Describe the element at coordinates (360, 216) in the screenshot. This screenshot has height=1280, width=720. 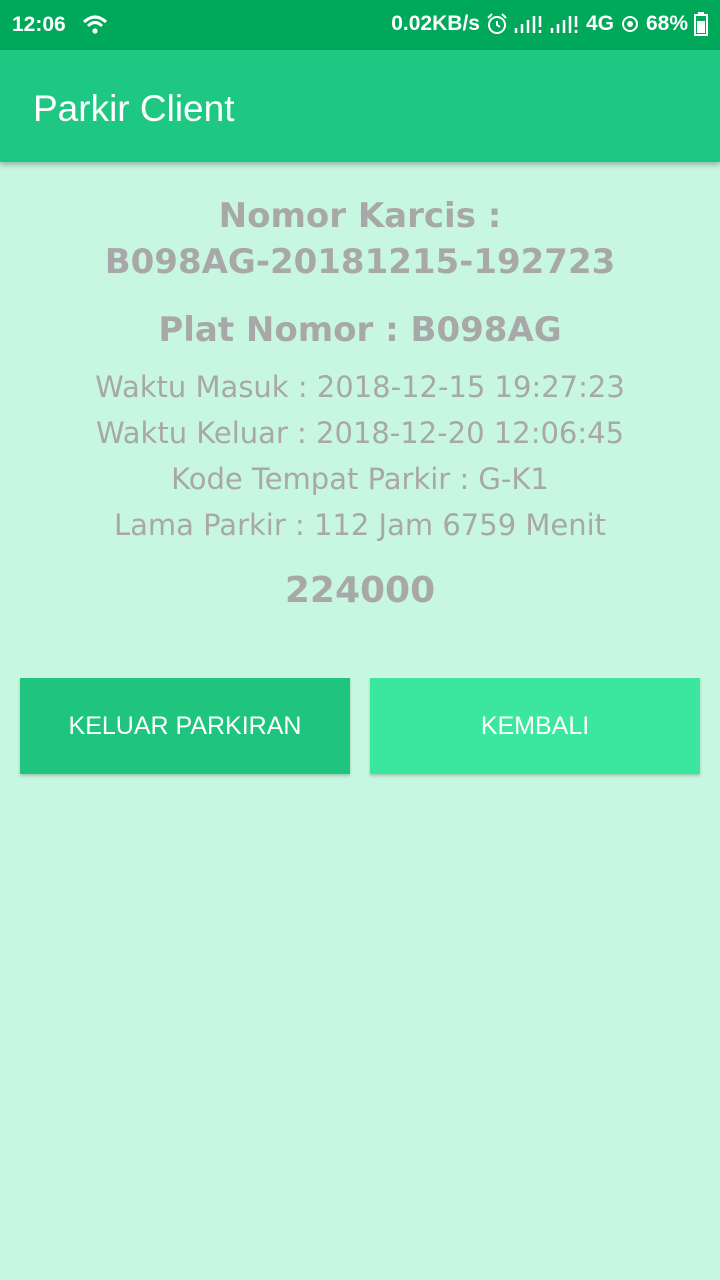
I see `ticket-number-label: Nomor Karcis :` at that location.